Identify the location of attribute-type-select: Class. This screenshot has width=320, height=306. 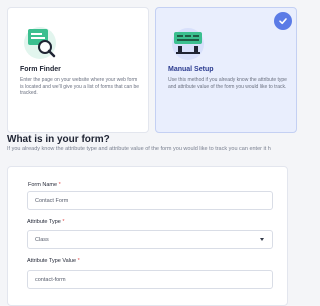
(150, 239).